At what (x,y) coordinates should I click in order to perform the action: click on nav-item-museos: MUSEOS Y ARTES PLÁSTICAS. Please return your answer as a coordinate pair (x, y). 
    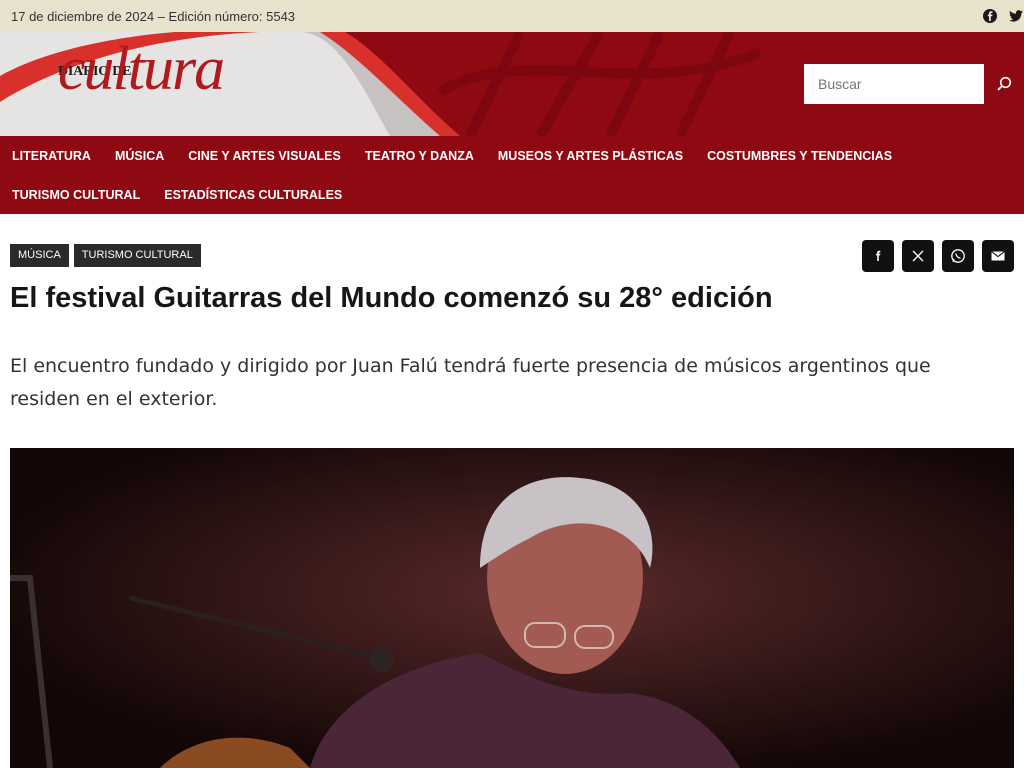
    Looking at the image, I should click on (590, 155).